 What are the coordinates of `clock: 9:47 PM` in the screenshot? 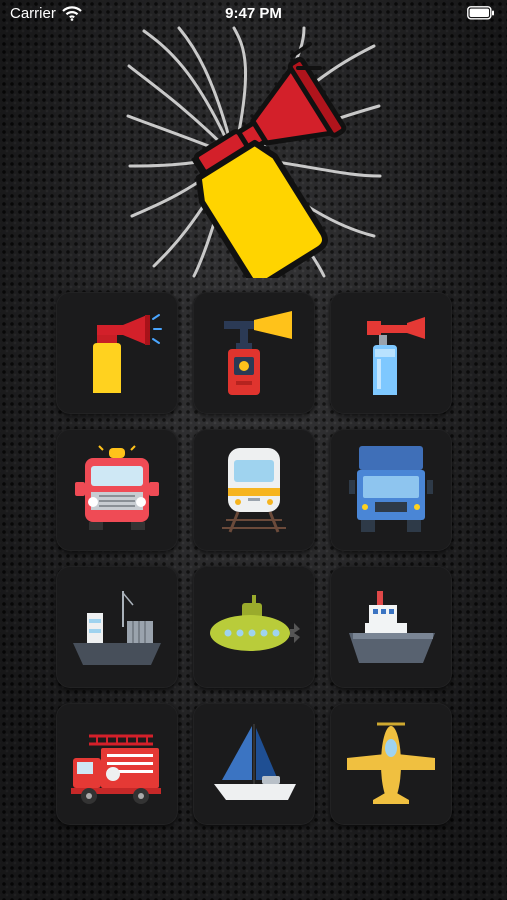 It's located at (253, 13).